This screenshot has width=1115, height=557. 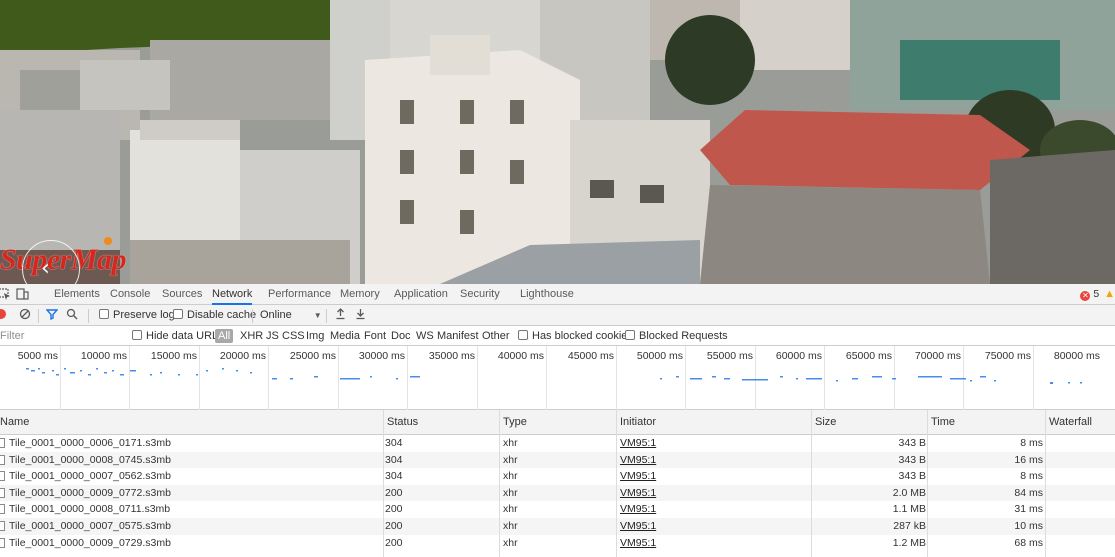 I want to click on filter-type-ws: WS, so click(x=425, y=336).